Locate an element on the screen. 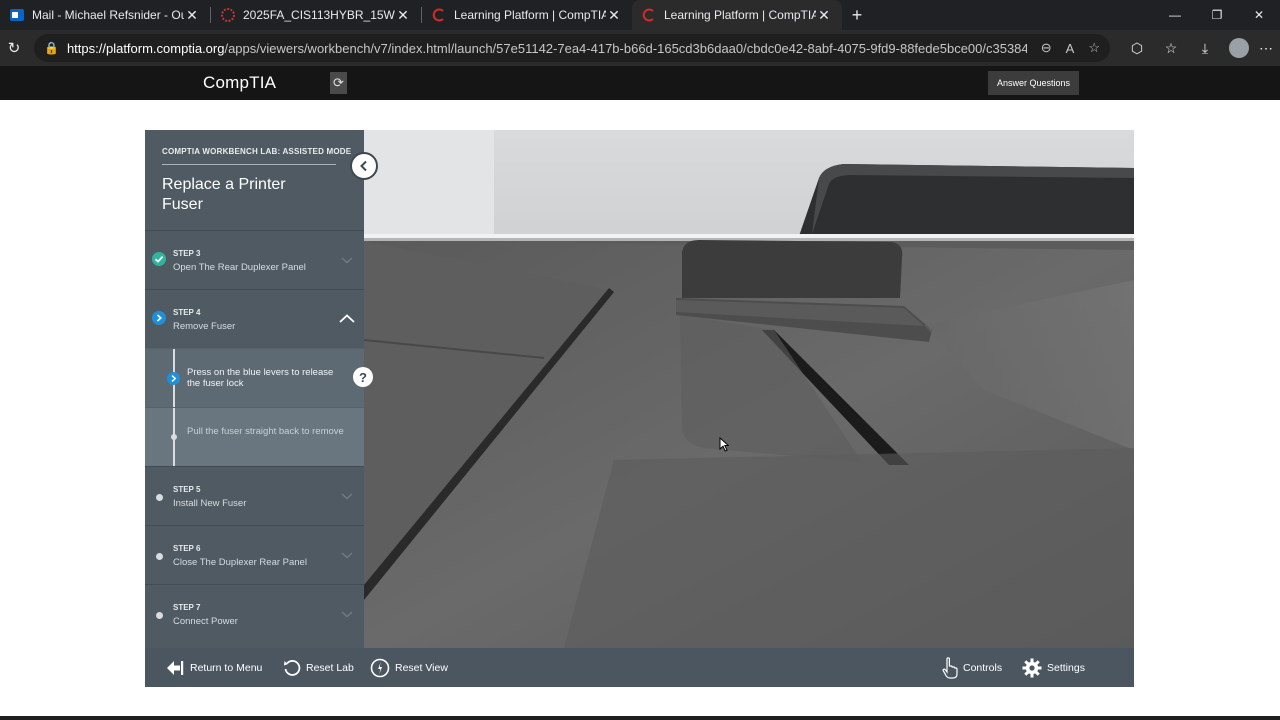  mouse-cursor-icon is located at coordinates (724, 444).